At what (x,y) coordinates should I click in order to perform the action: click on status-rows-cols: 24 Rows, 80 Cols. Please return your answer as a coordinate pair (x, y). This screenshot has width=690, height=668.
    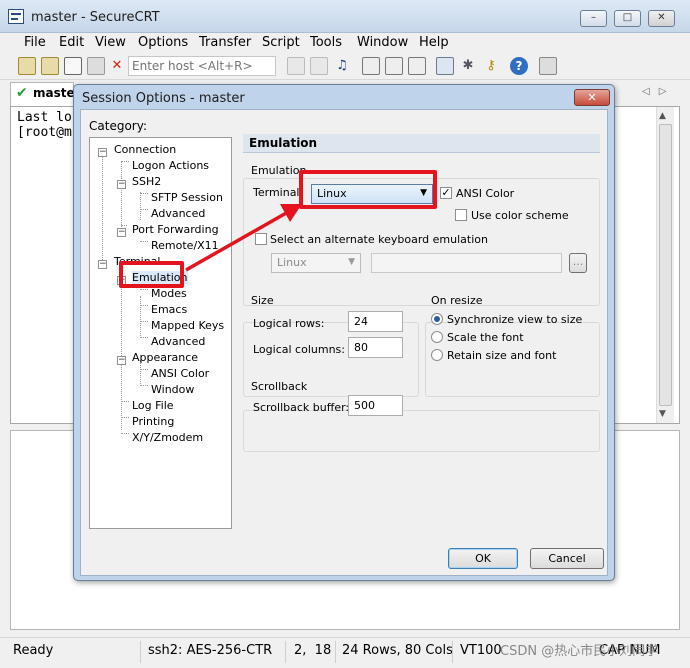
    Looking at the image, I should click on (397, 650).